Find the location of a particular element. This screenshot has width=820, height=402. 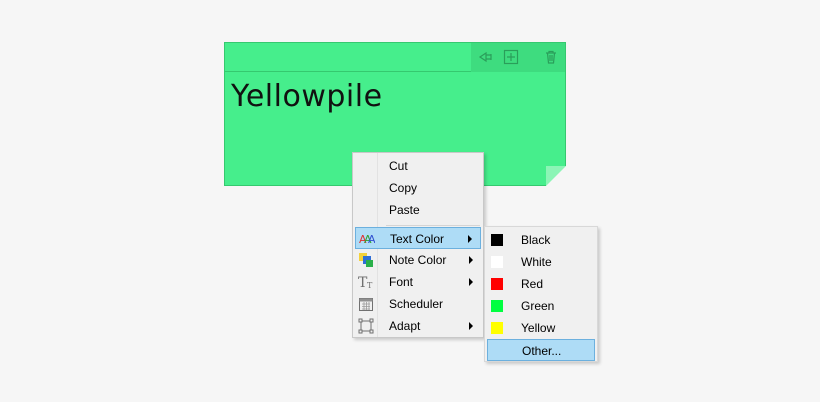

menu-item-label: Text Color is located at coordinates (417, 239).